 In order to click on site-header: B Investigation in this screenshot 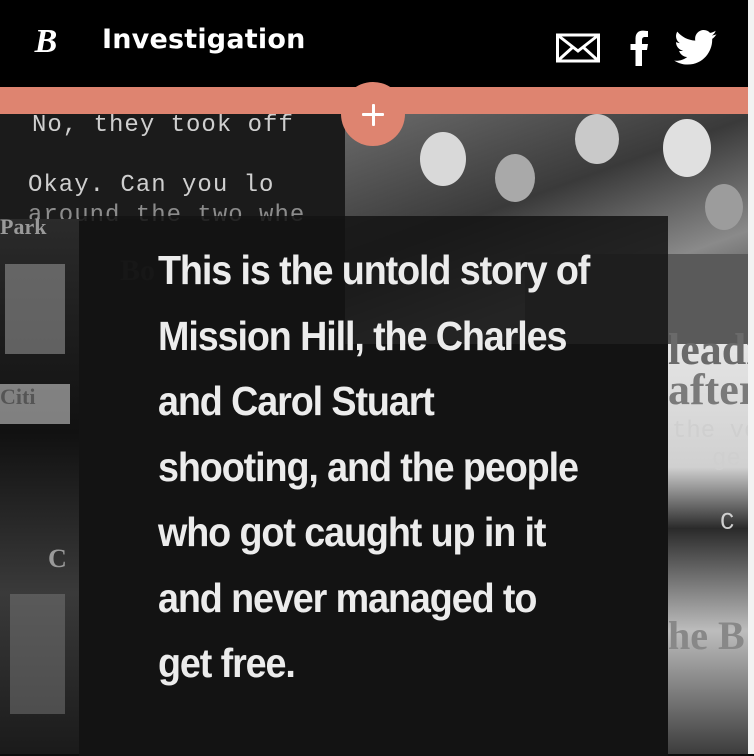, I will do `click(377, 43)`.